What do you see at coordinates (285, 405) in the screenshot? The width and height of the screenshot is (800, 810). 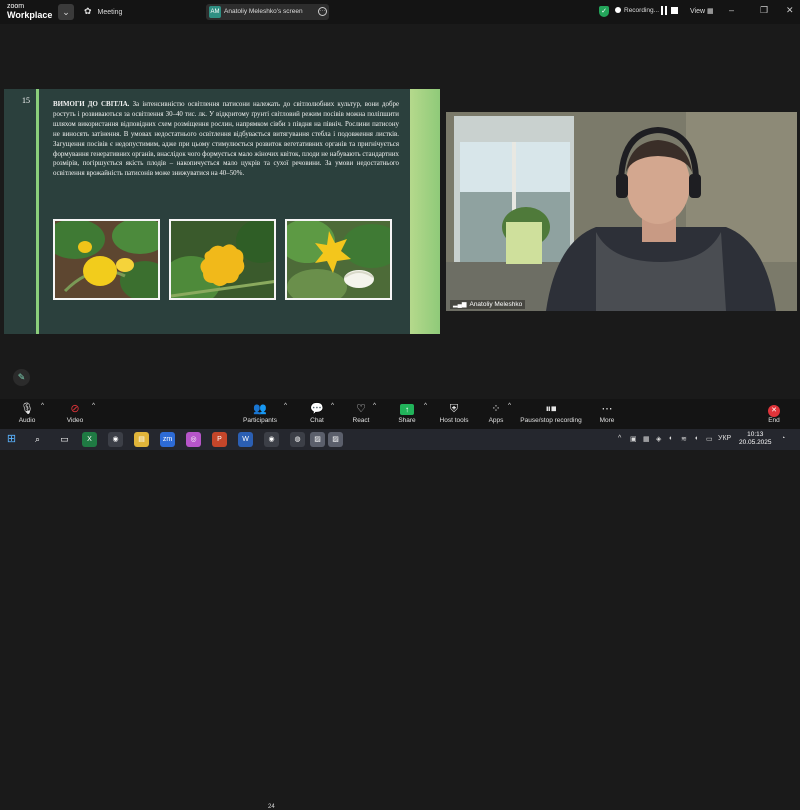 I see `participants-chevron-icon: ^` at bounding box center [285, 405].